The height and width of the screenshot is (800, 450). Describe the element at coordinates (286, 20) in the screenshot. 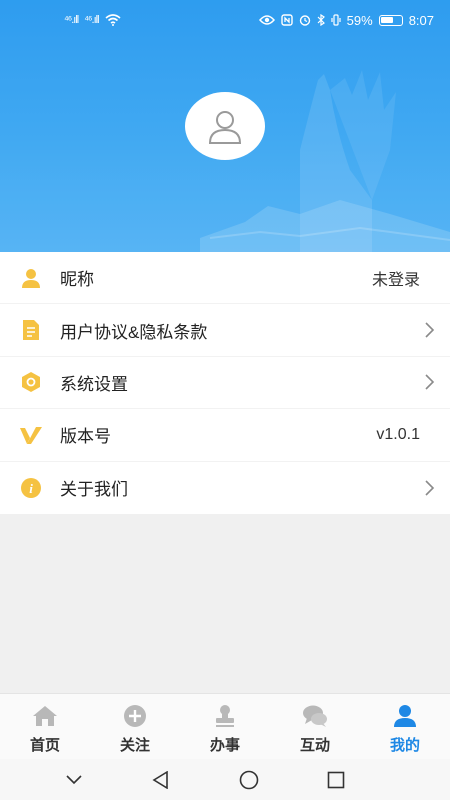

I see `nfc-icon` at that location.